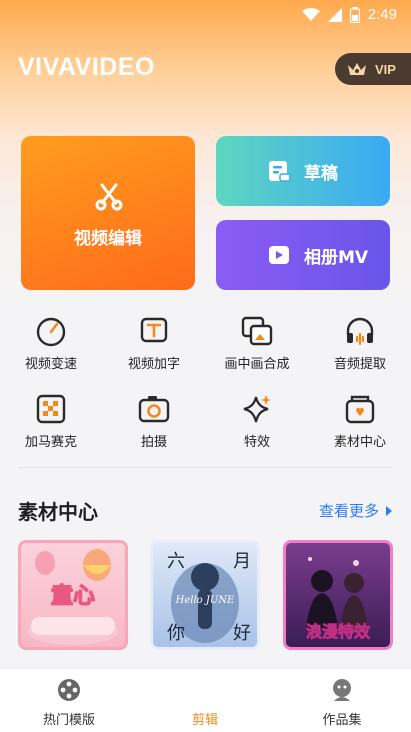  Describe the element at coordinates (382, 14) in the screenshot. I see `status-time: 2:49` at that location.